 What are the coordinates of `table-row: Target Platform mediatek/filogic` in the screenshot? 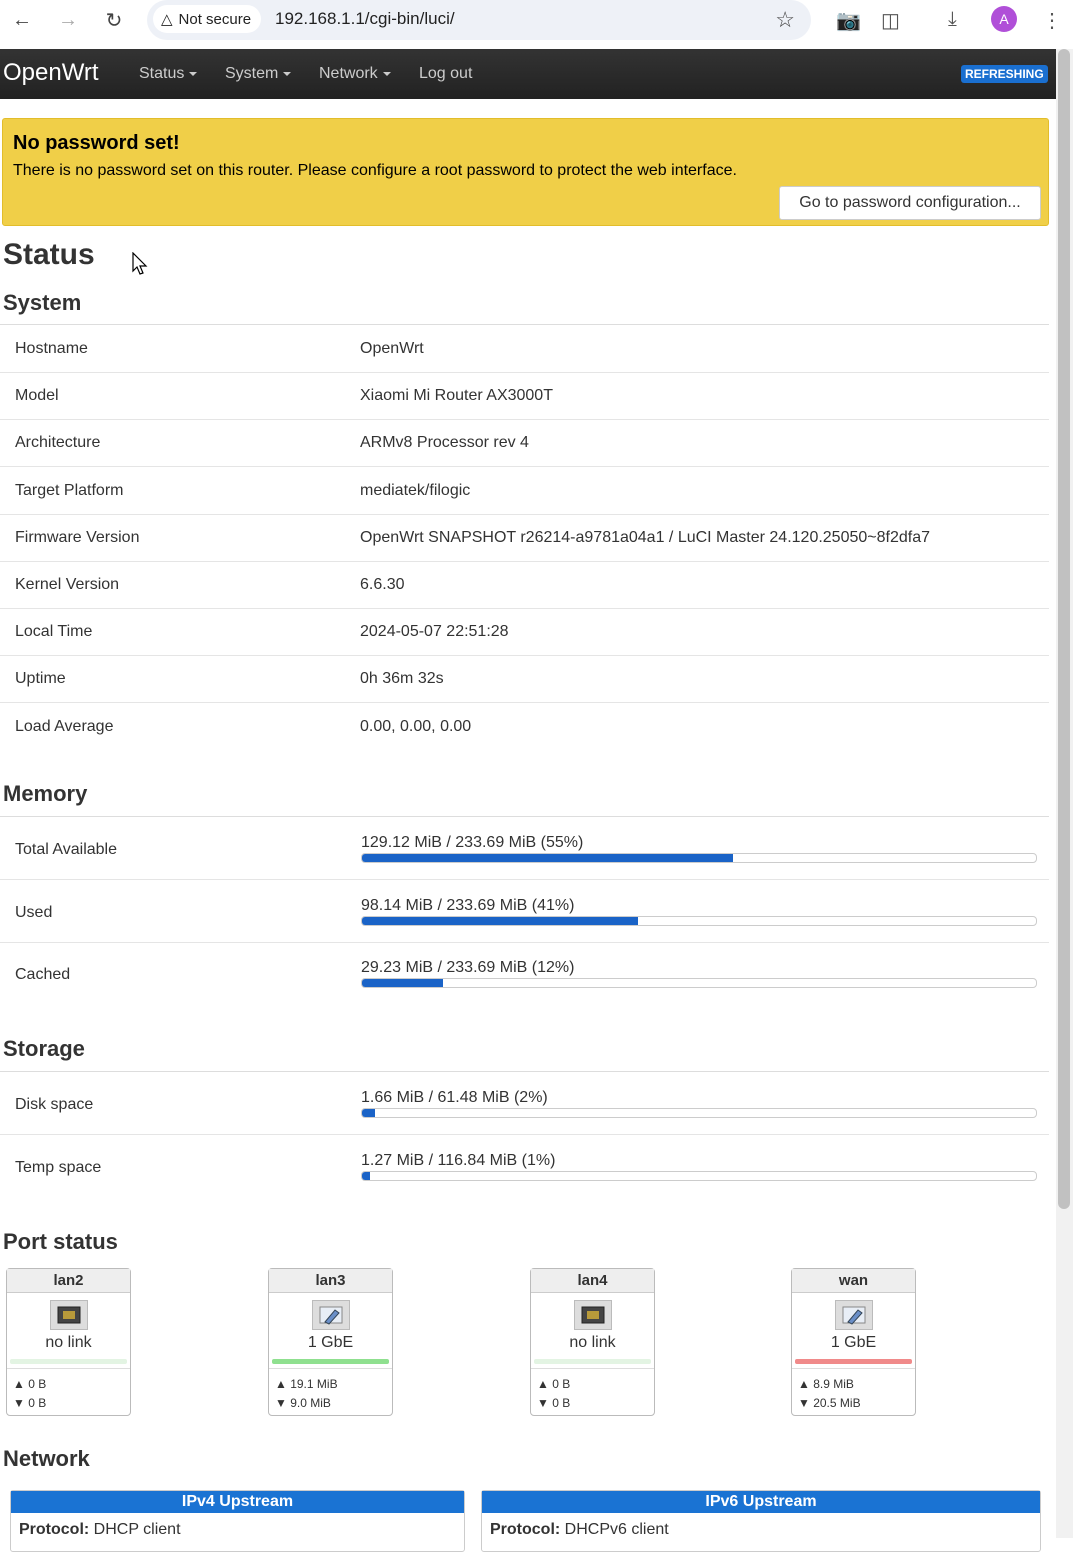 It's located at (524, 491).